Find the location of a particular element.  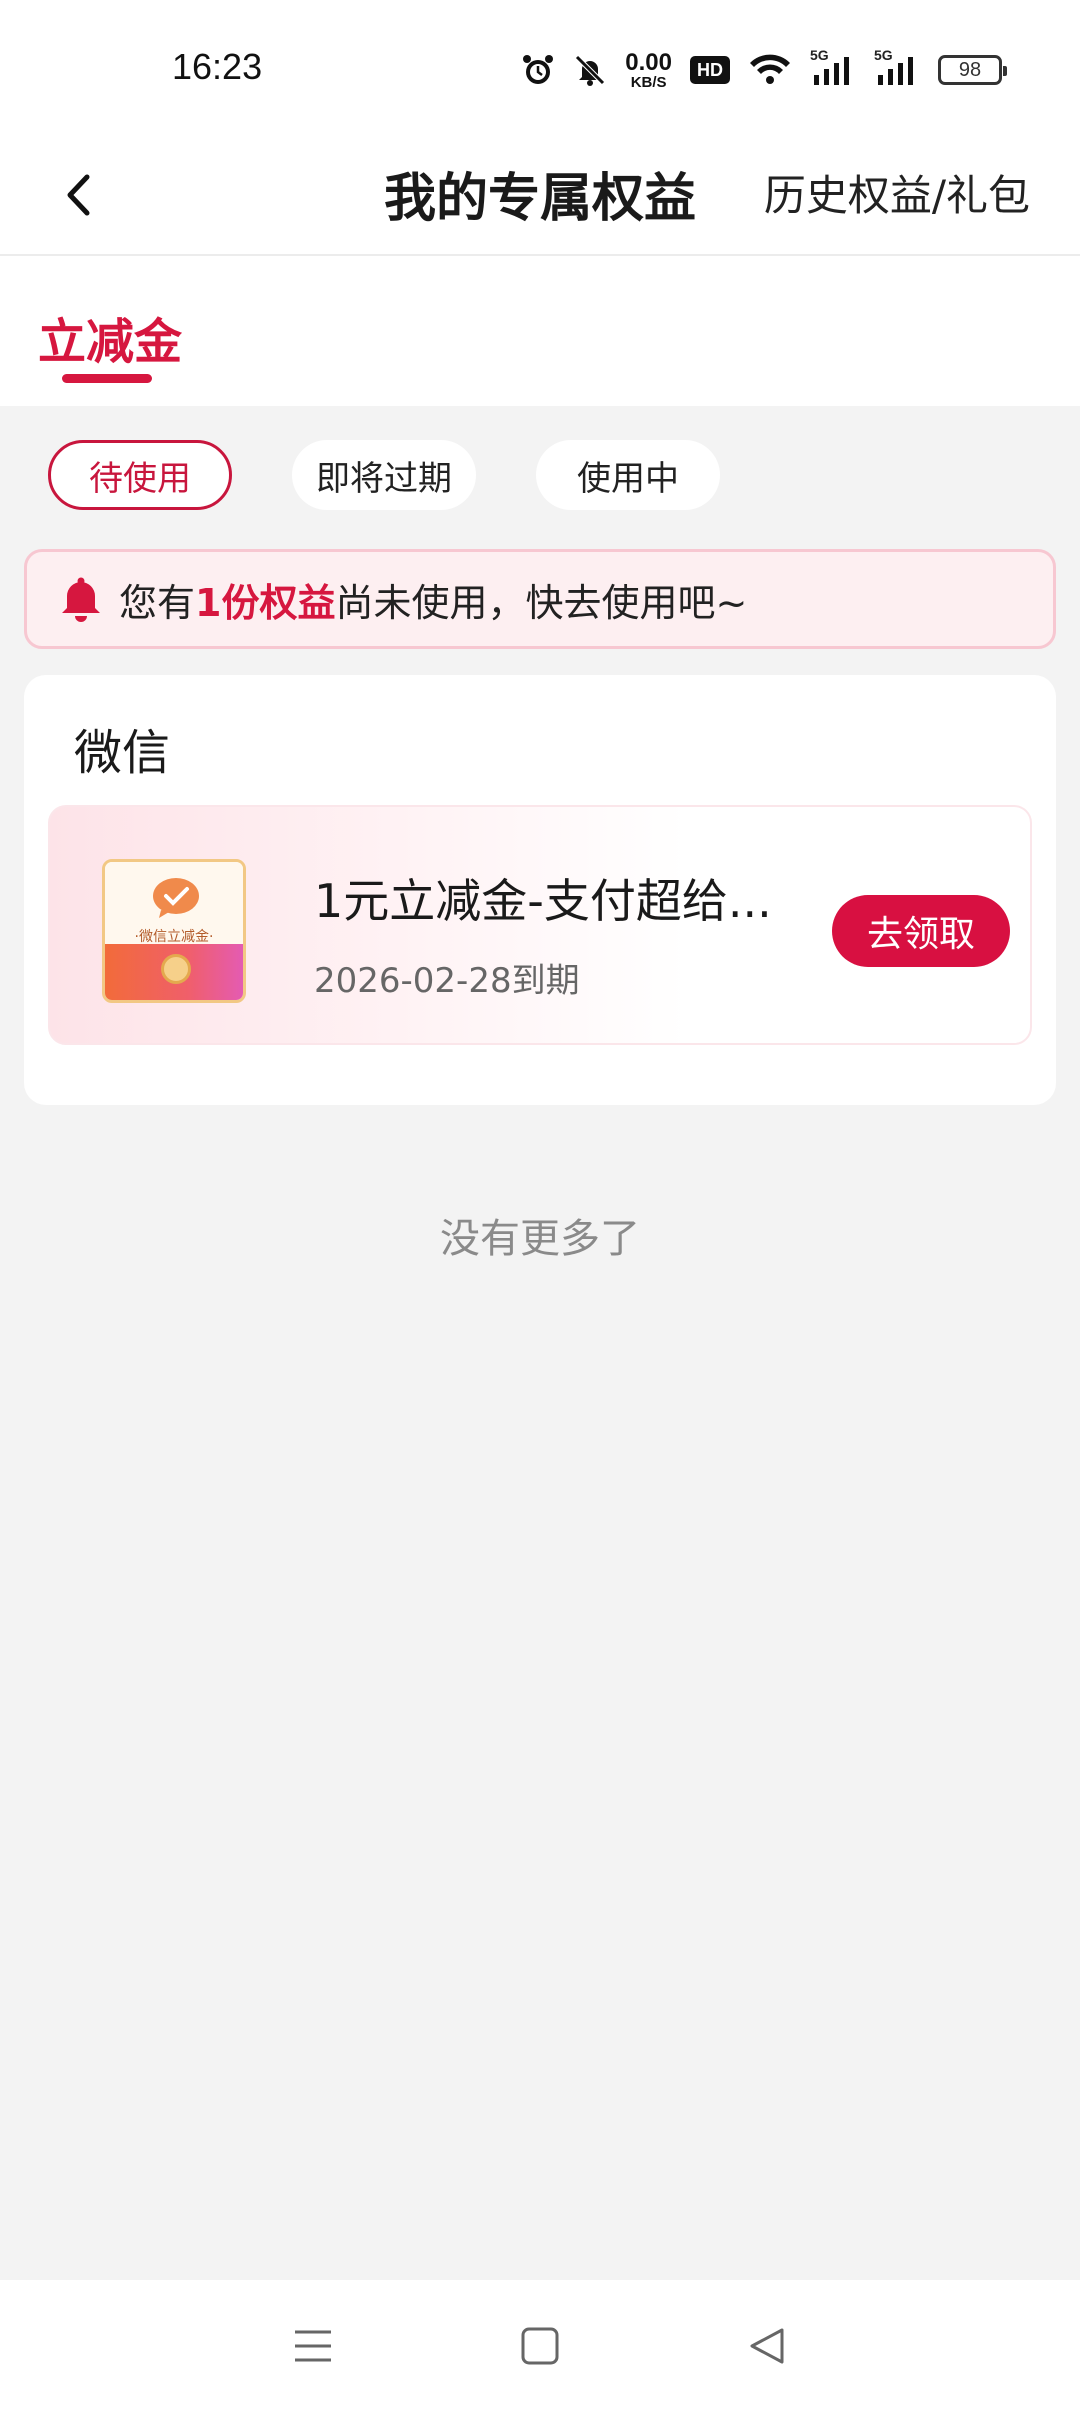

notice-prefix: 您有 is located at coordinates (157, 602).